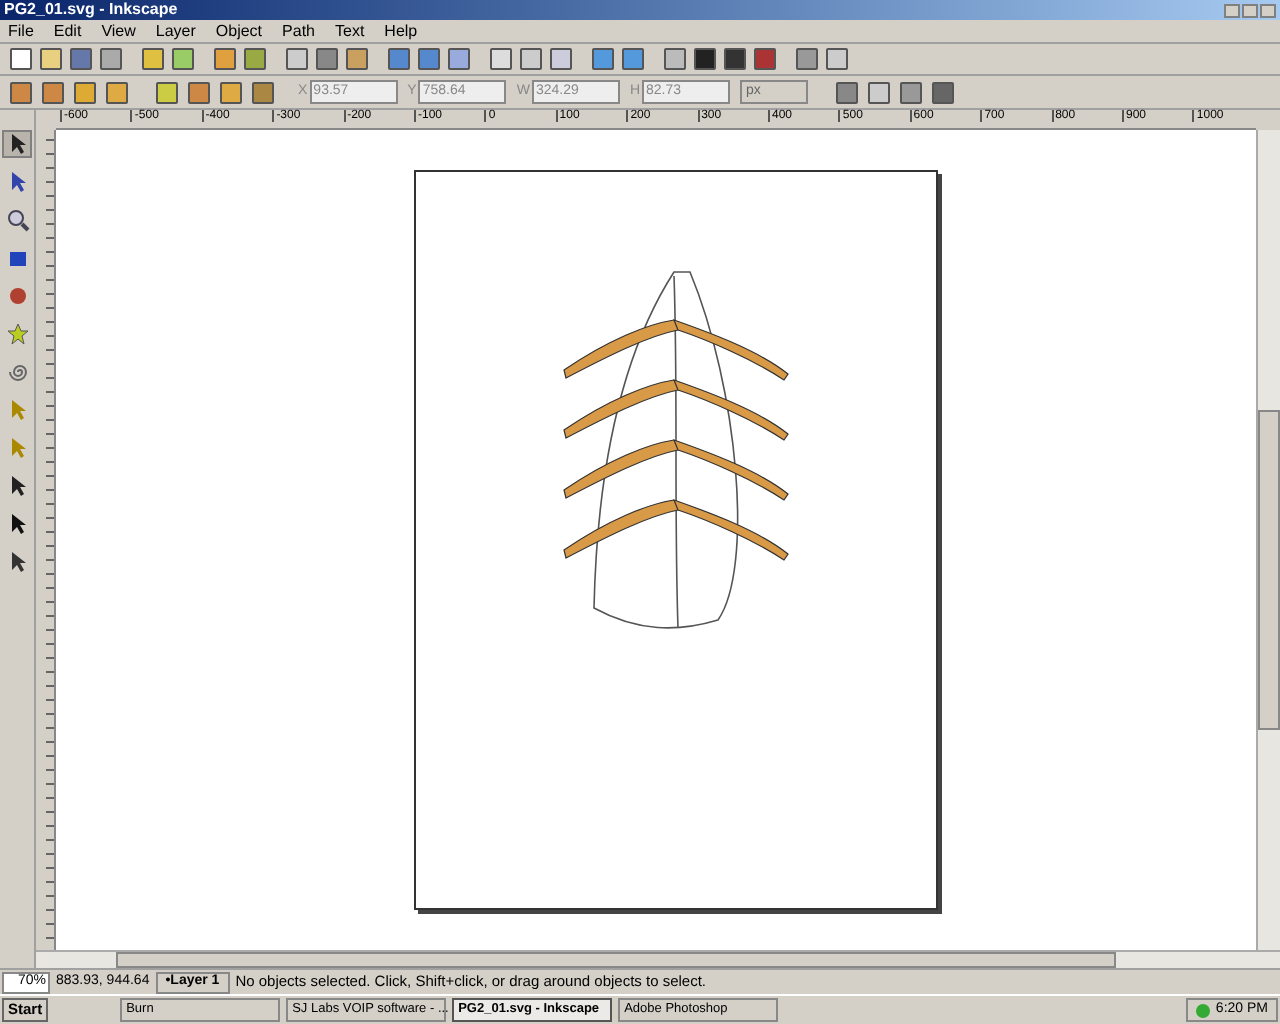 The image size is (1280, 1024). Describe the element at coordinates (91, 10) in the screenshot. I see `window-title: PG2_01.svg - Inkscape` at that location.